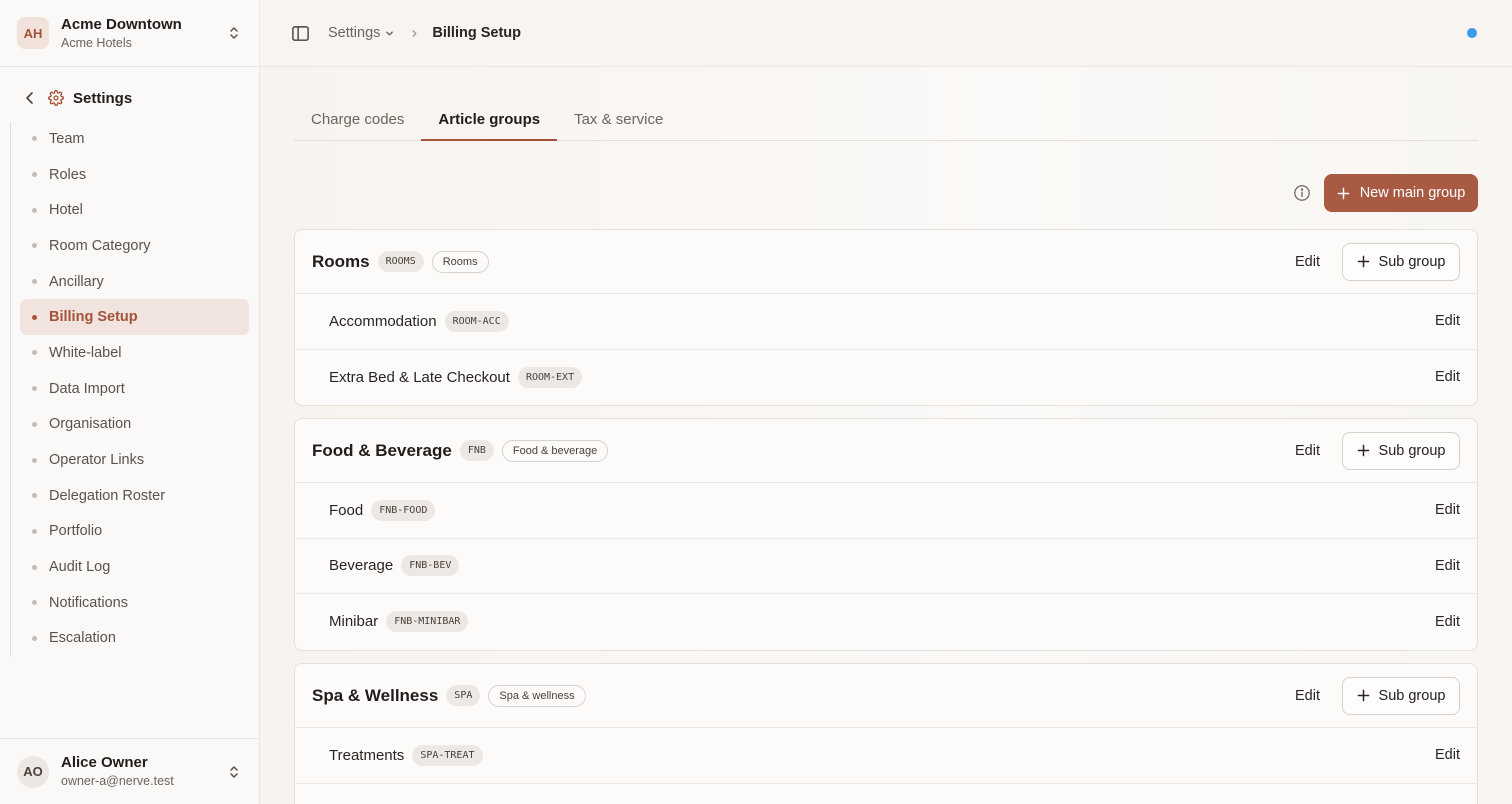  What do you see at coordinates (383, 321) in the screenshot?
I see `sub-group-name: Accommodation` at bounding box center [383, 321].